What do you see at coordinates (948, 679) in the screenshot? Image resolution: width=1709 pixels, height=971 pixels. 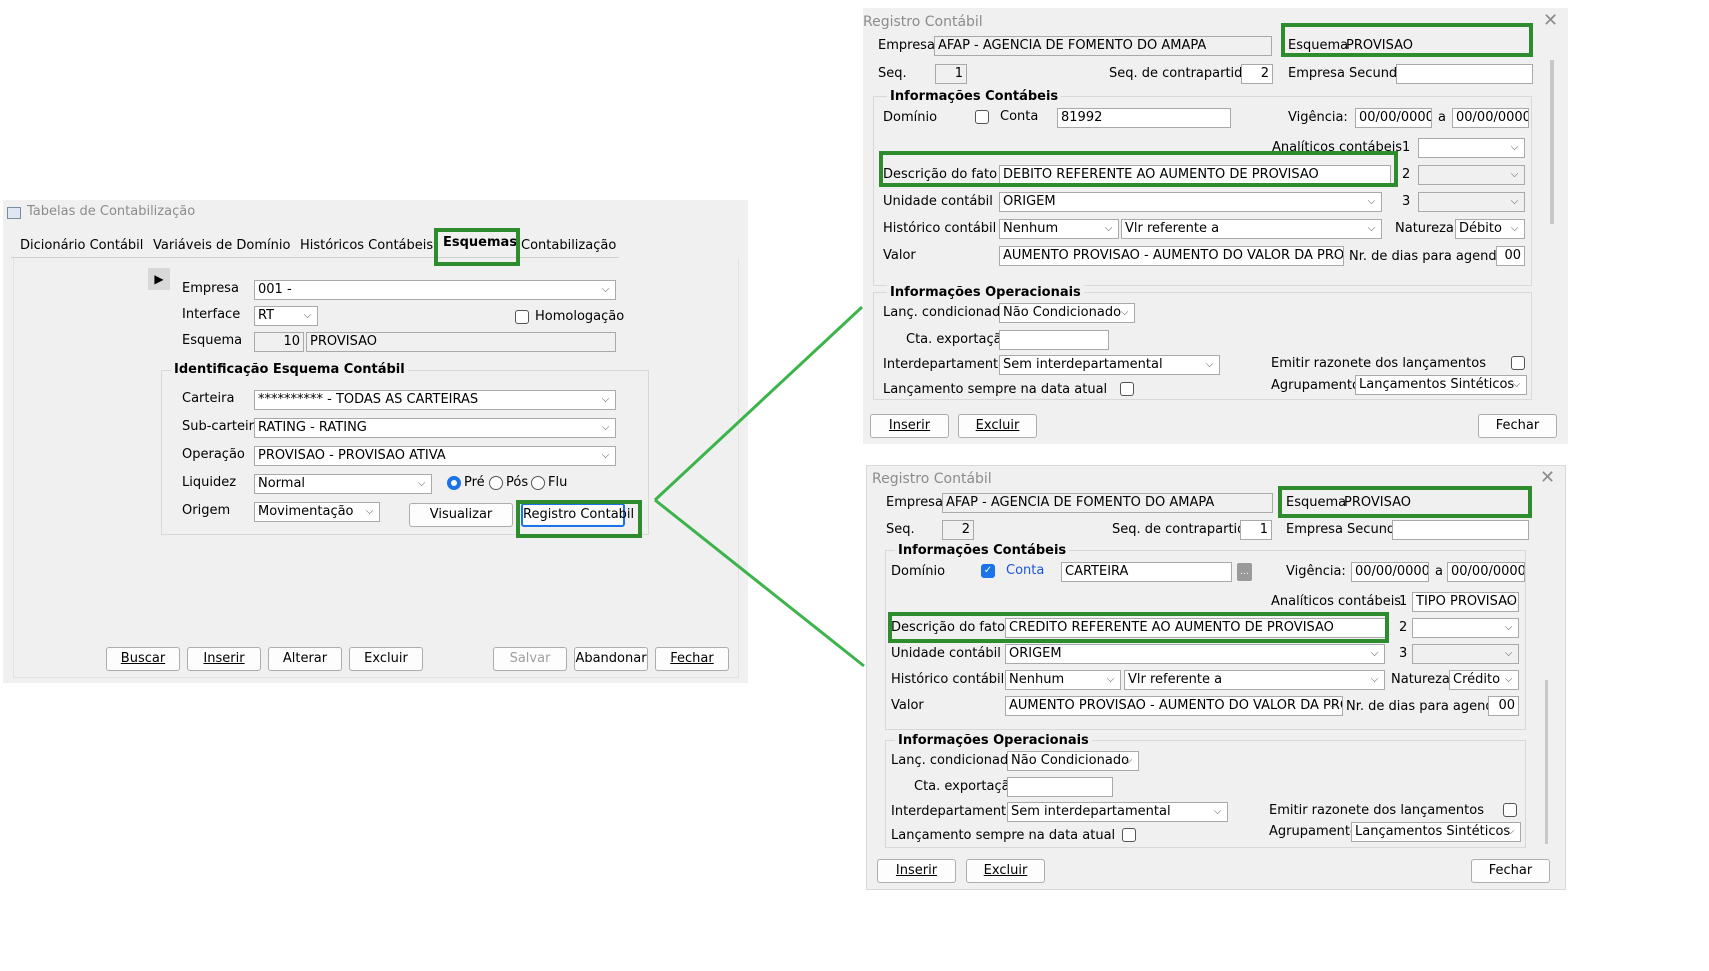 I see `historico-label: Histórico contábil` at bounding box center [948, 679].